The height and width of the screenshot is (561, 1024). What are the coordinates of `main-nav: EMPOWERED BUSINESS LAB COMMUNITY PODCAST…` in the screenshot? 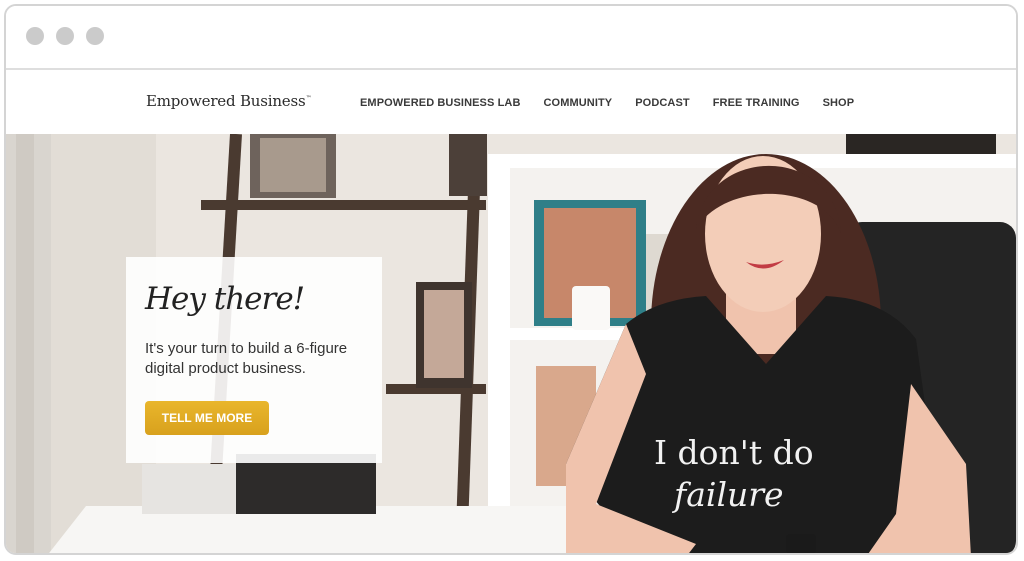 It's located at (618, 103).